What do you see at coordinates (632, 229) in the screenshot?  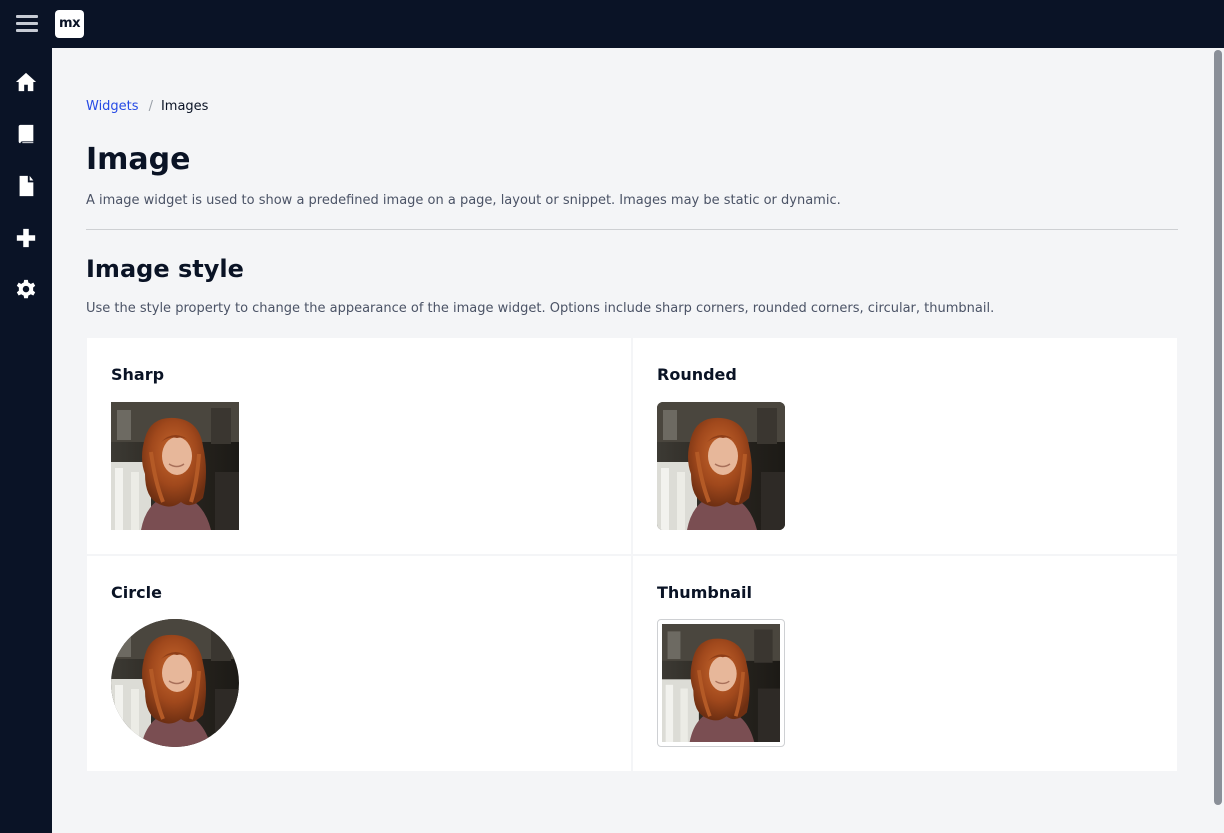 I see `divider` at bounding box center [632, 229].